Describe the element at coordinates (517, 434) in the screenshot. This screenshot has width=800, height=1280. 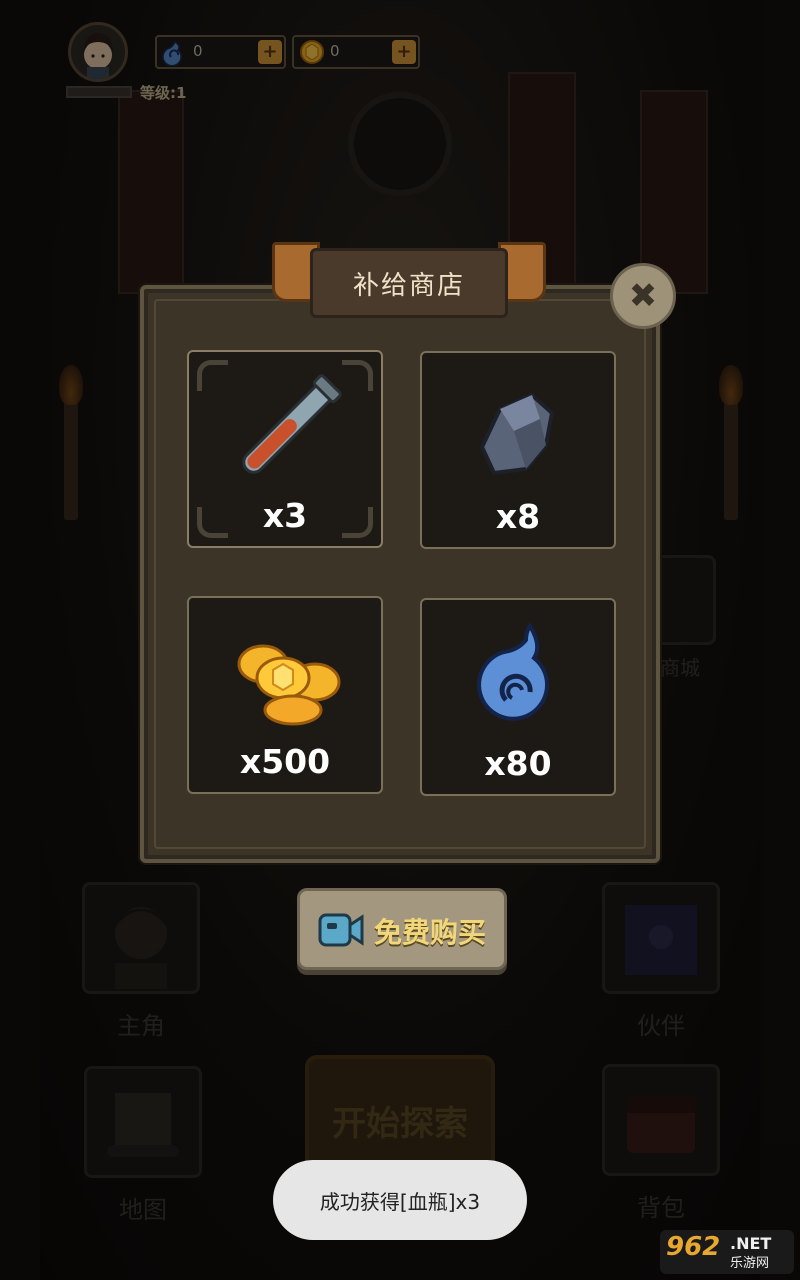
I see `ore-stone-icon` at that location.